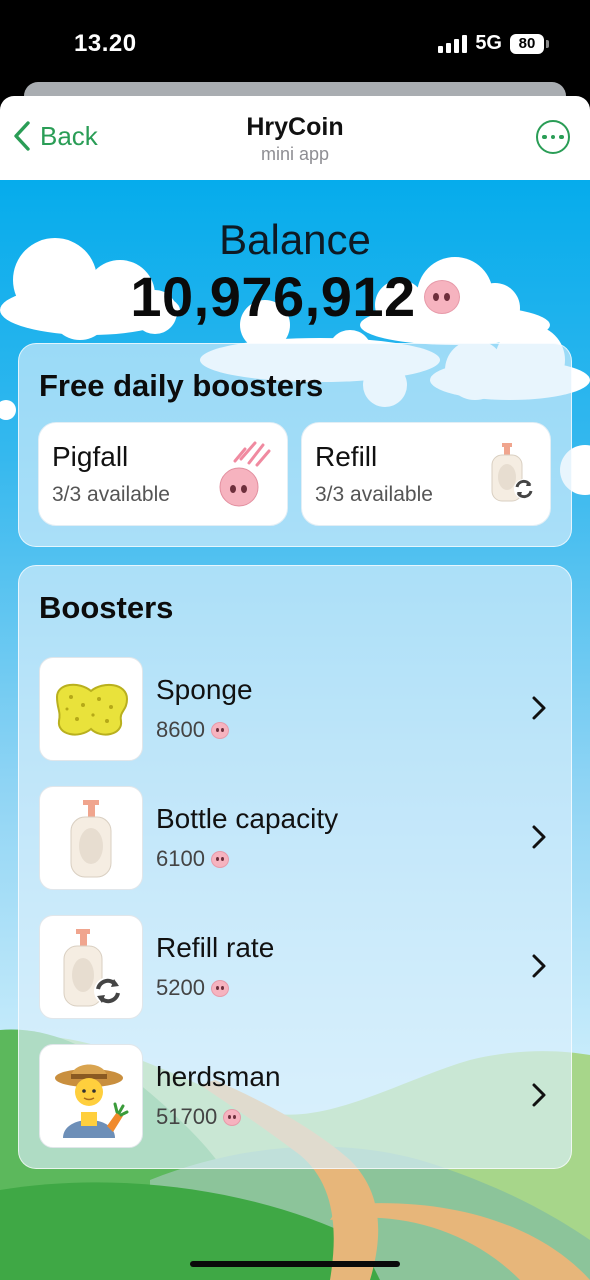 The width and height of the screenshot is (590, 1280). I want to click on balance-row: 10,976,912, so click(295, 296).